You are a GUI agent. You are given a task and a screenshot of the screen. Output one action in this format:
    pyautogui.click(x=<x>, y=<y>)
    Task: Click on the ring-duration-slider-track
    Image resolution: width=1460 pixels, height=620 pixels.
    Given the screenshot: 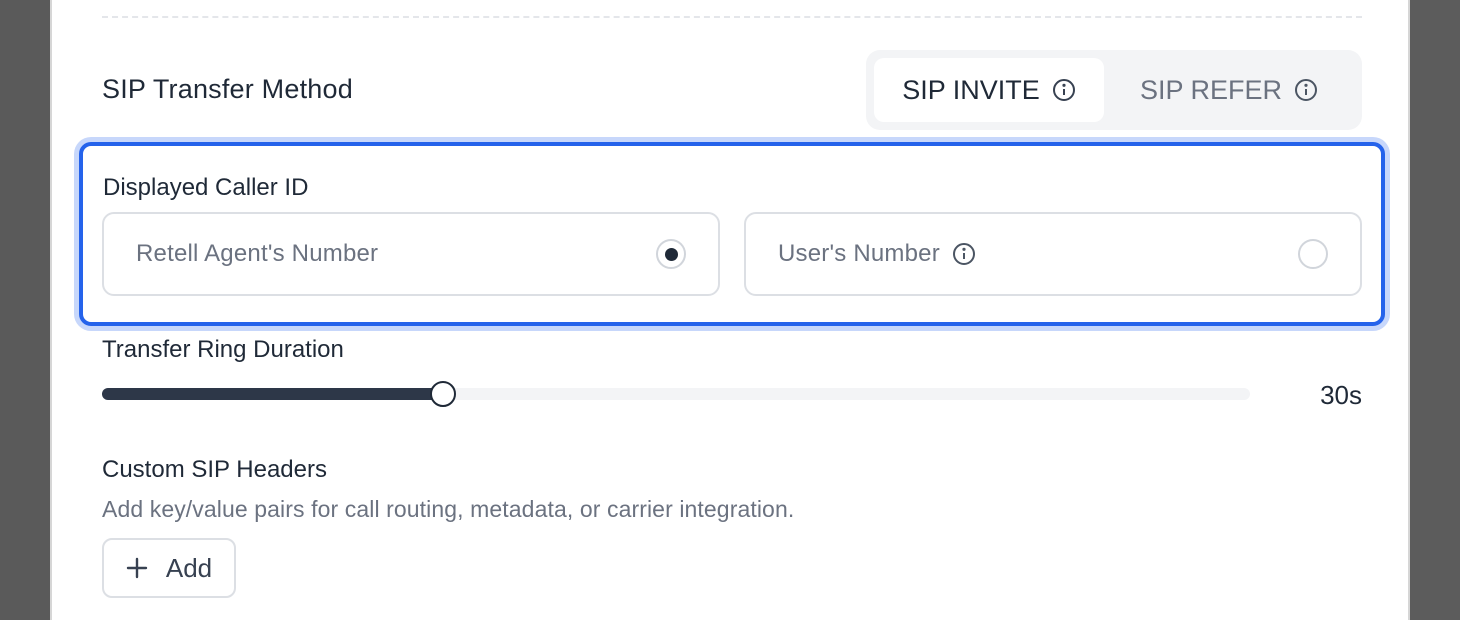 What is the action you would take?
    pyautogui.click(x=676, y=394)
    